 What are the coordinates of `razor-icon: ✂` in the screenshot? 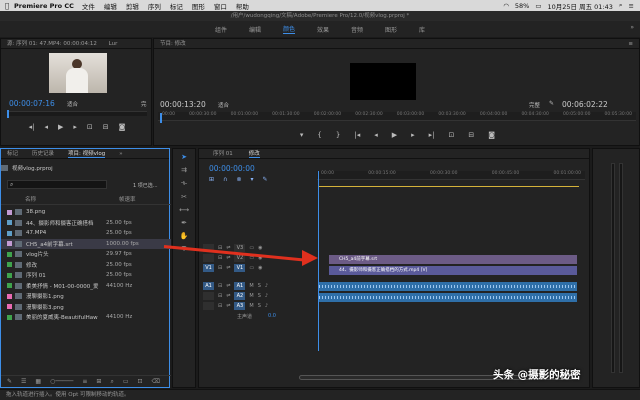 It's located at (184, 197).